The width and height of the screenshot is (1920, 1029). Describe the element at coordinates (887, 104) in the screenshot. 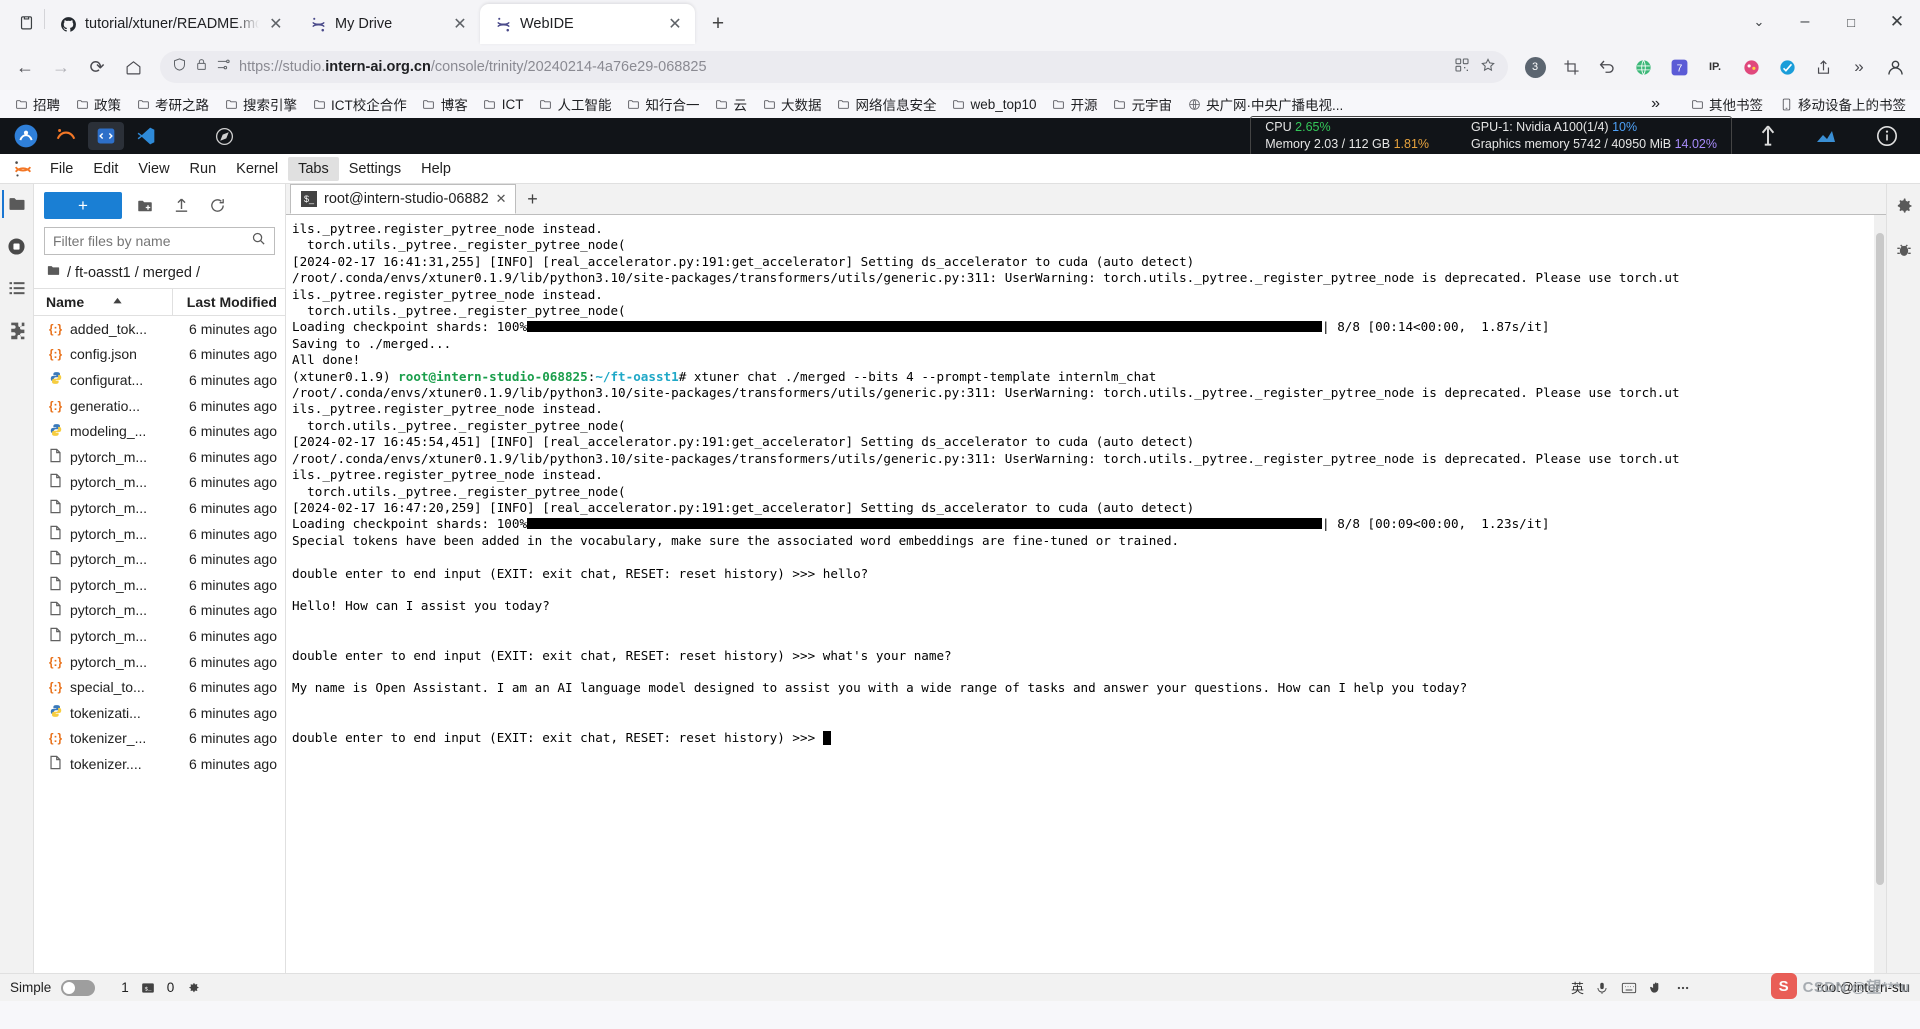

I see `bookmark-item: 网络信息安全` at that location.